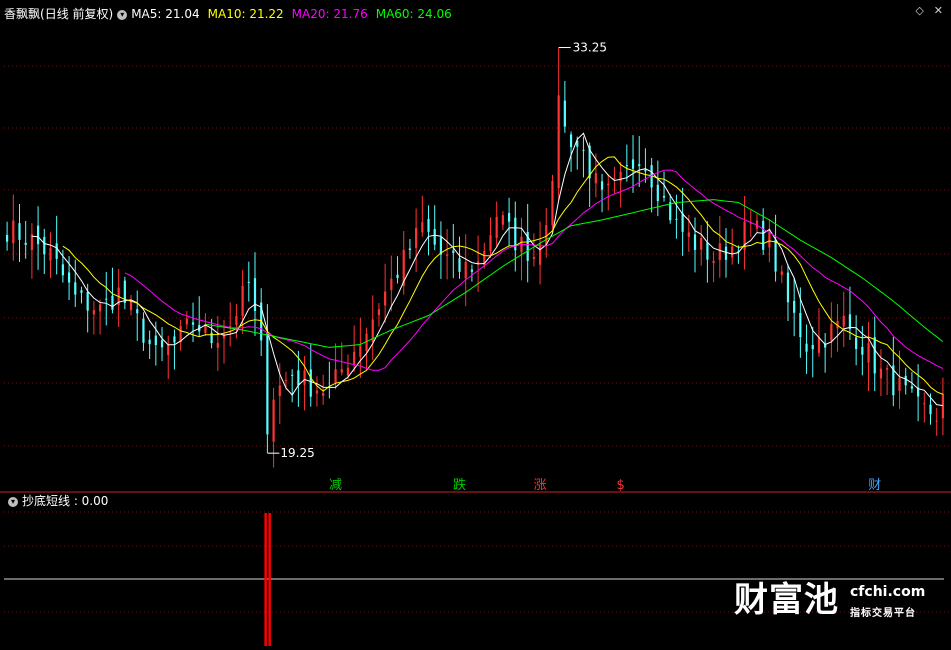 The height and width of the screenshot is (650, 951). I want to click on chevron-left-icon: ◇, so click(919, 10).